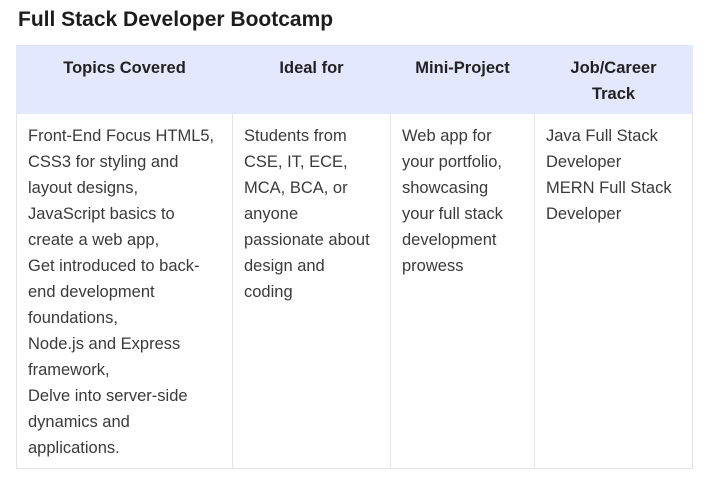 This screenshot has width=720, height=504. What do you see at coordinates (307, 240) in the screenshot?
I see `ideal-for-line: passionate about` at bounding box center [307, 240].